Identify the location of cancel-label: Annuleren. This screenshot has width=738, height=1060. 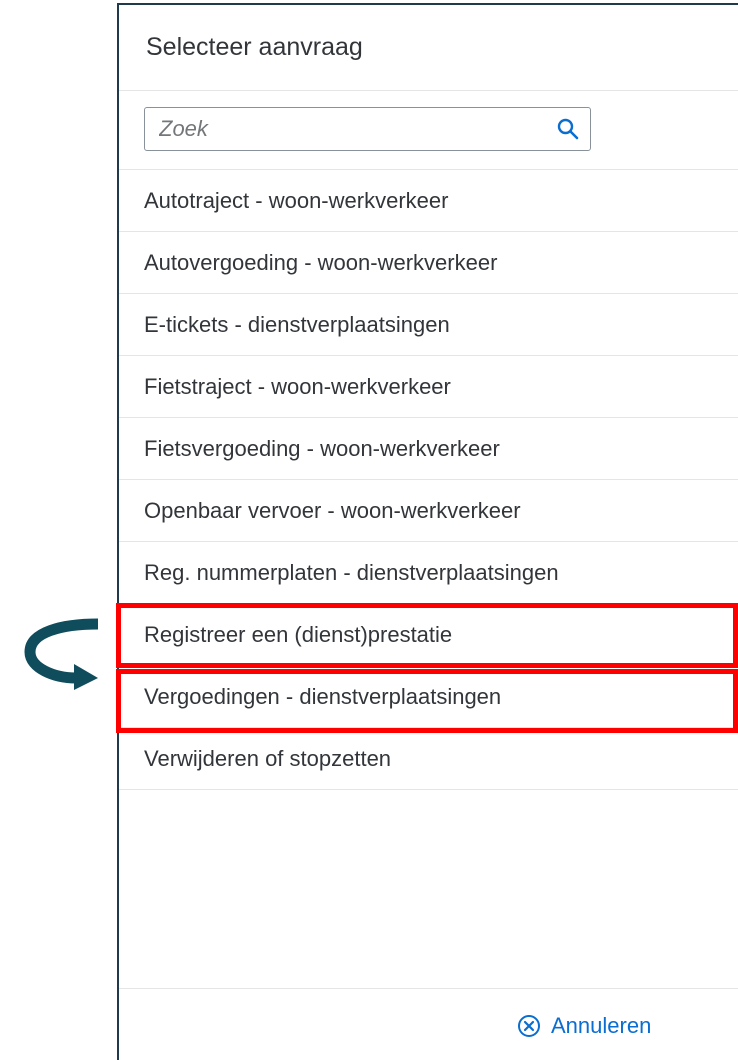
(601, 1025).